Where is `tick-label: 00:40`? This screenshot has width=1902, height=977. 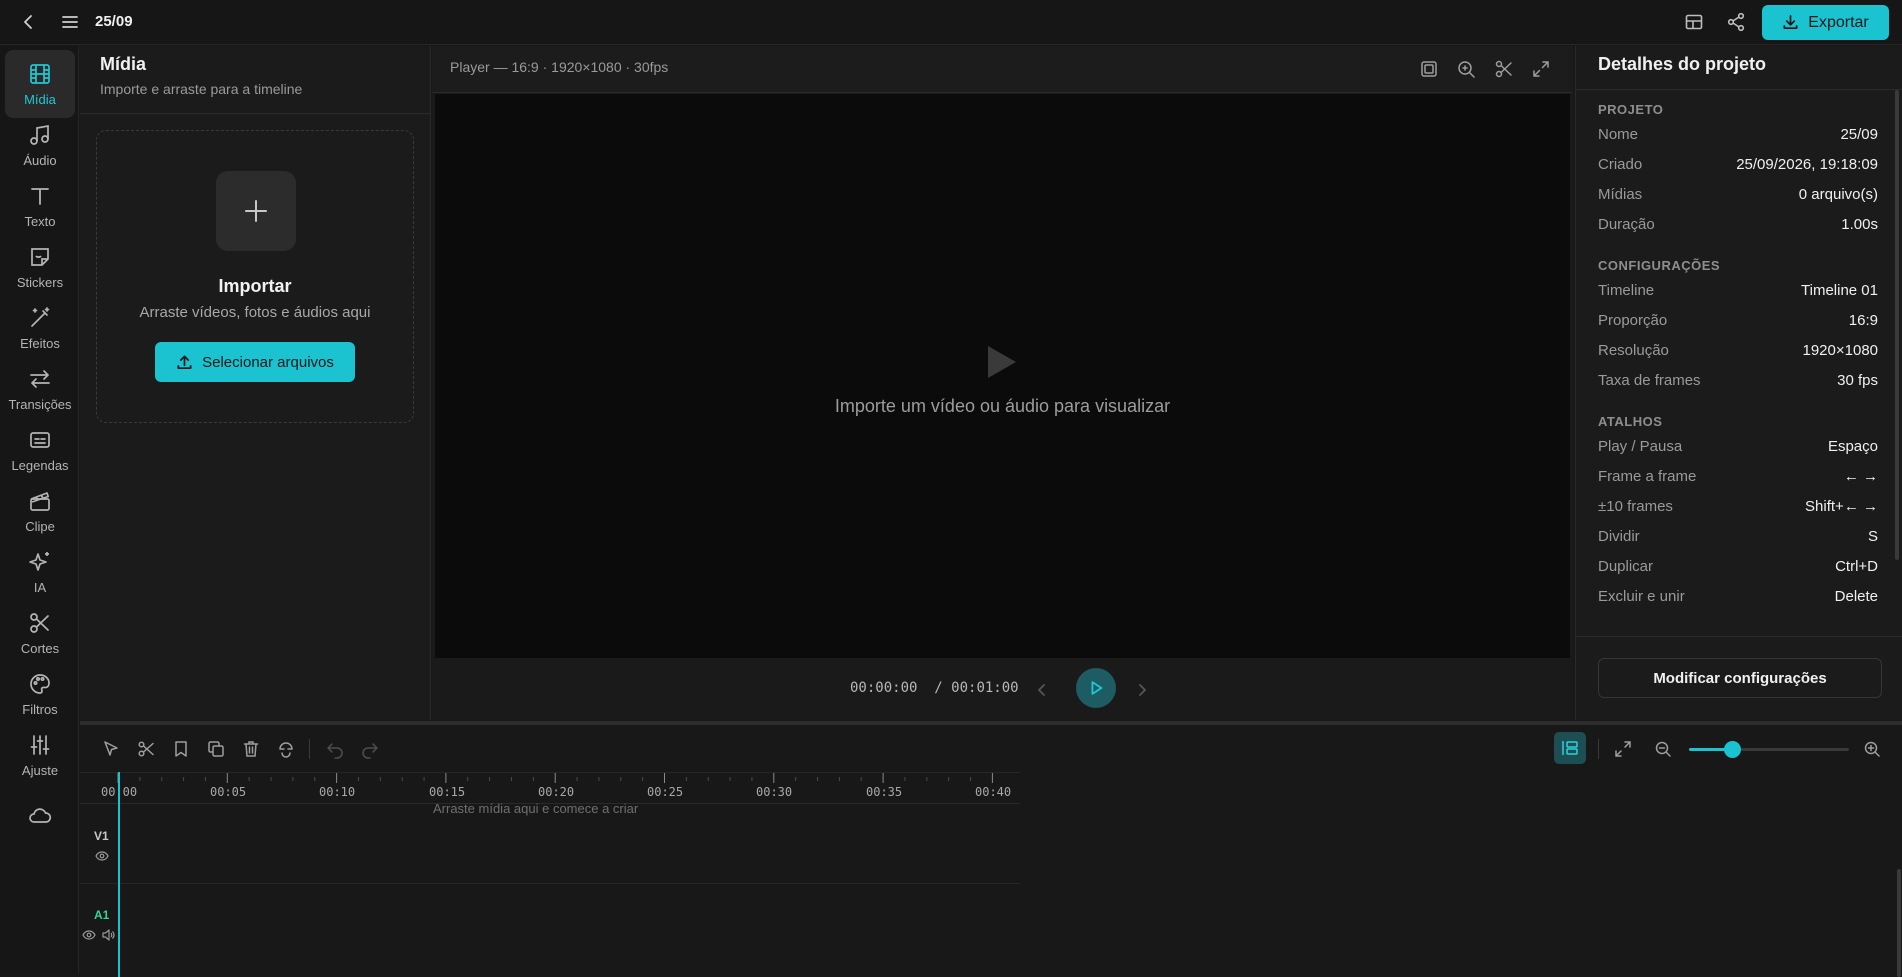 tick-label: 00:40 is located at coordinates (993, 792).